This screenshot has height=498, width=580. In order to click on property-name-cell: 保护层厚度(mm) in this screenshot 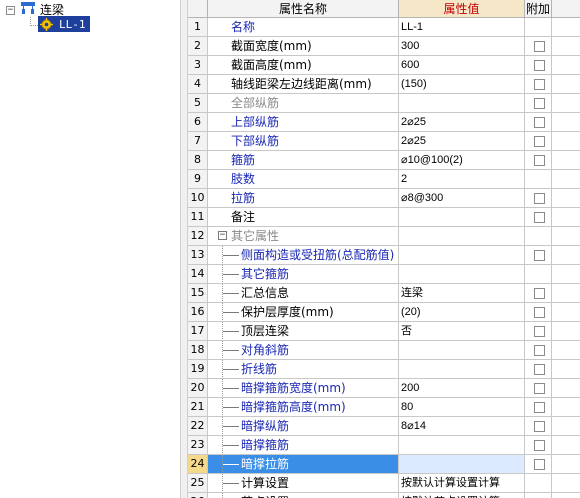, I will do `click(303, 312)`.